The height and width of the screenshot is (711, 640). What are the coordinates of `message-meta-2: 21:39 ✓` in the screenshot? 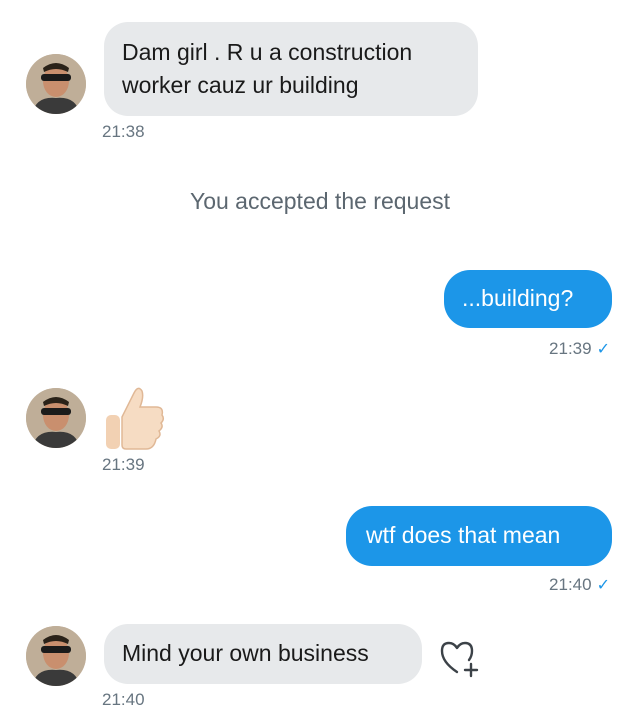 It's located at (579, 349).